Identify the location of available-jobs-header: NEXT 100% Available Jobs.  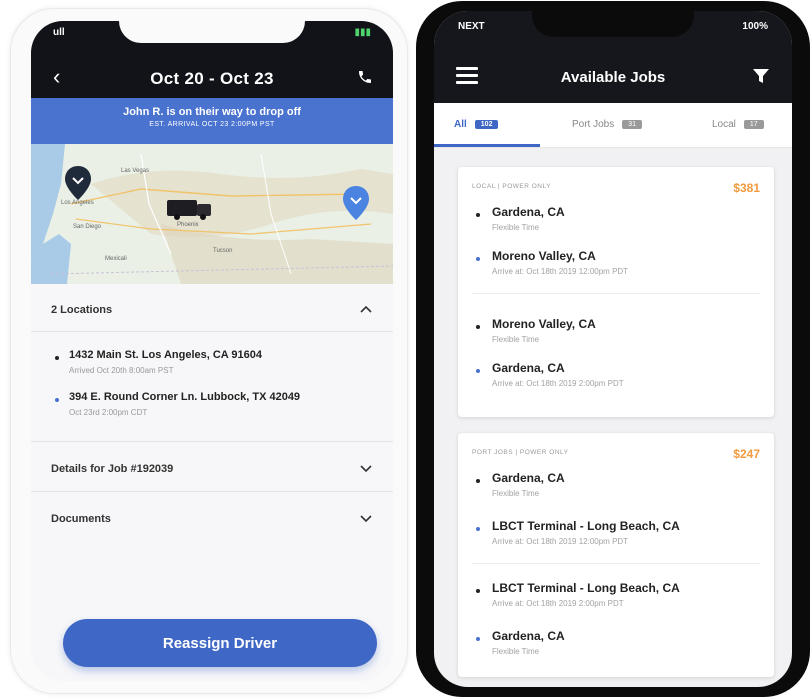
(613, 57).